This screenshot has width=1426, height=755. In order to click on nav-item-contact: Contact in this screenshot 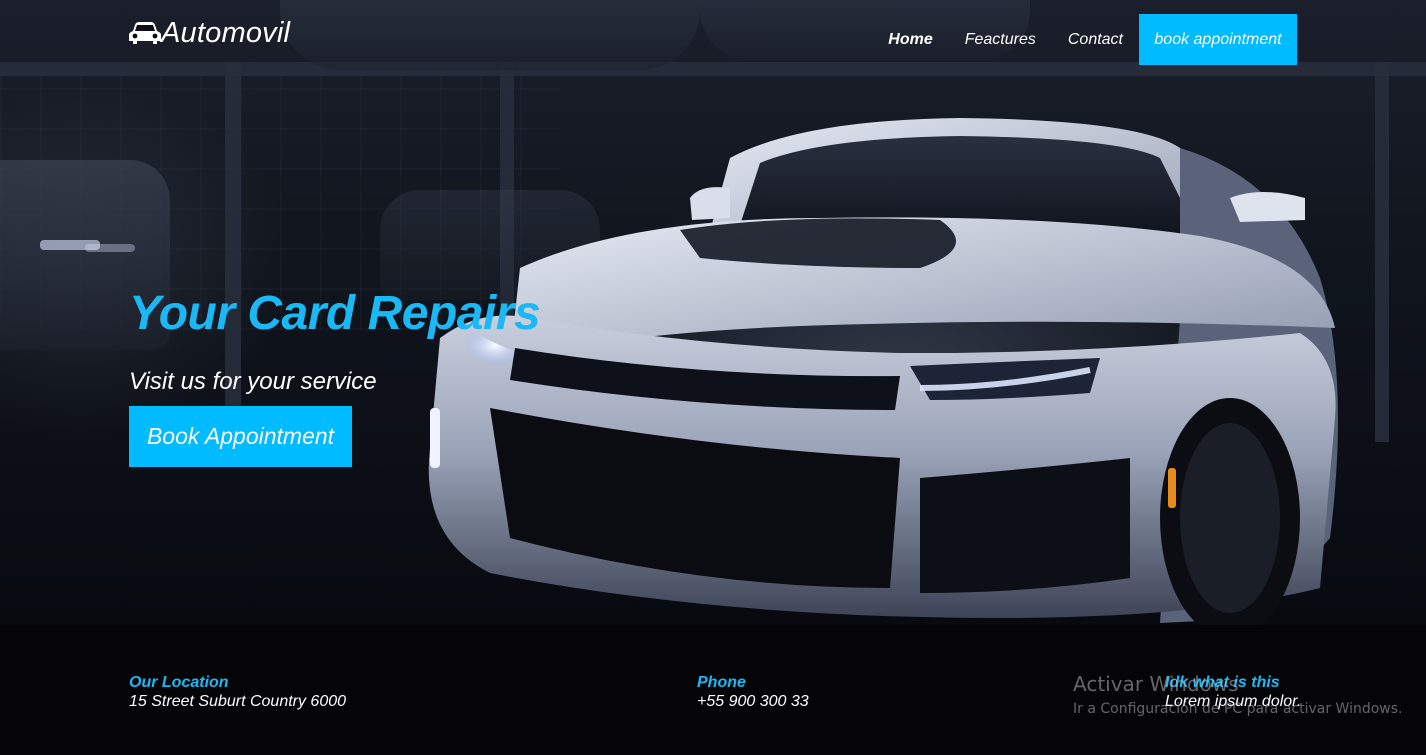, I will do `click(1095, 40)`.